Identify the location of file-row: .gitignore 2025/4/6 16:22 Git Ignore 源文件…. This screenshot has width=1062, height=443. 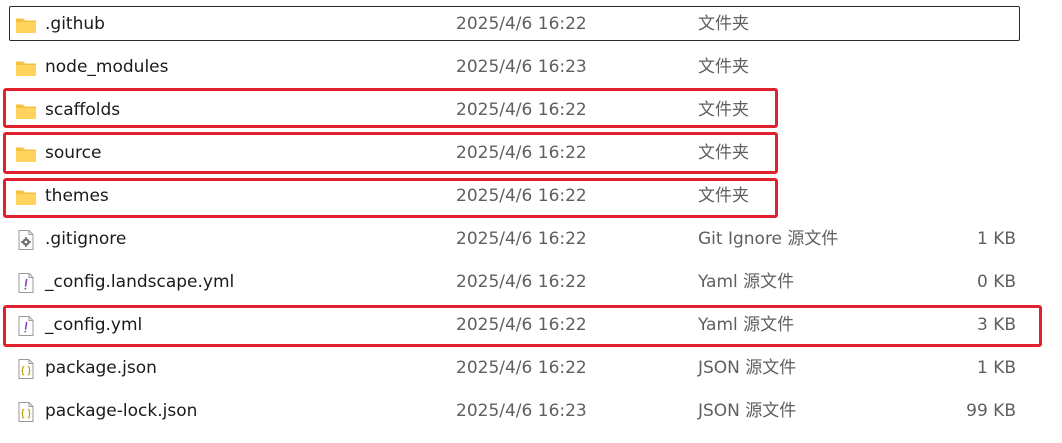
(531, 239).